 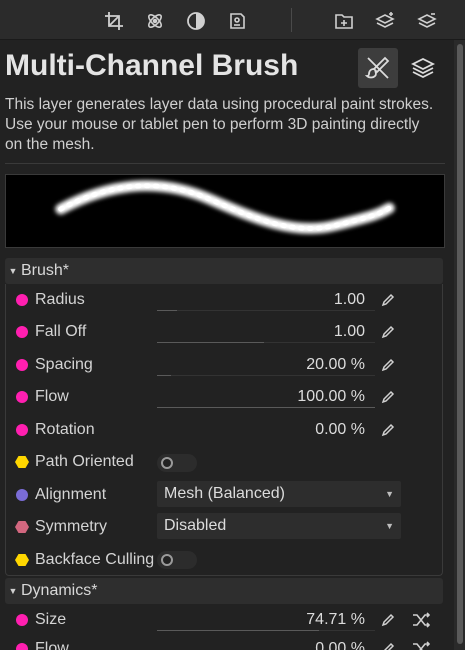 What do you see at coordinates (196, 21) in the screenshot?
I see `contrast-icon` at bounding box center [196, 21].